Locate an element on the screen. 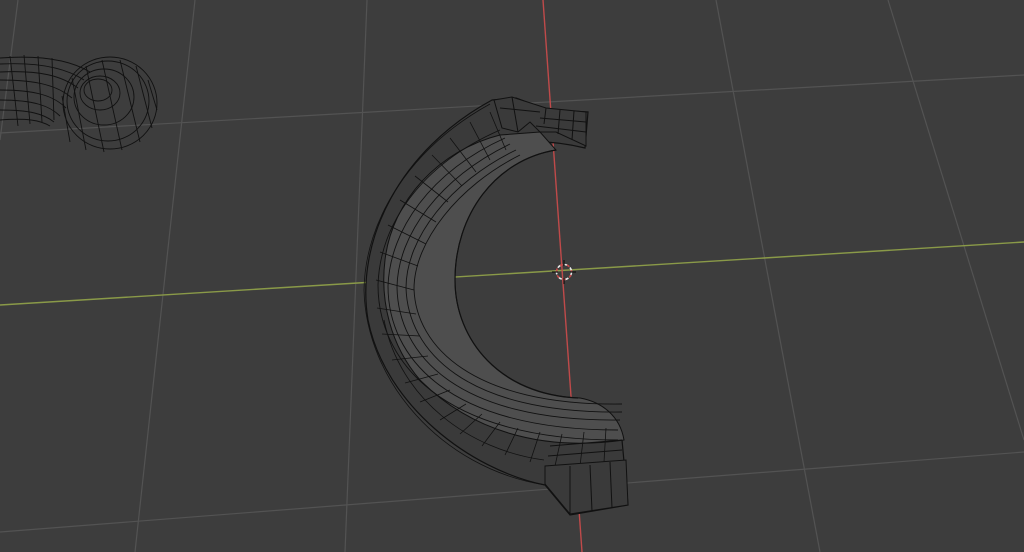 The image size is (1024, 552). 3d-cursor is located at coordinates (564, 272).